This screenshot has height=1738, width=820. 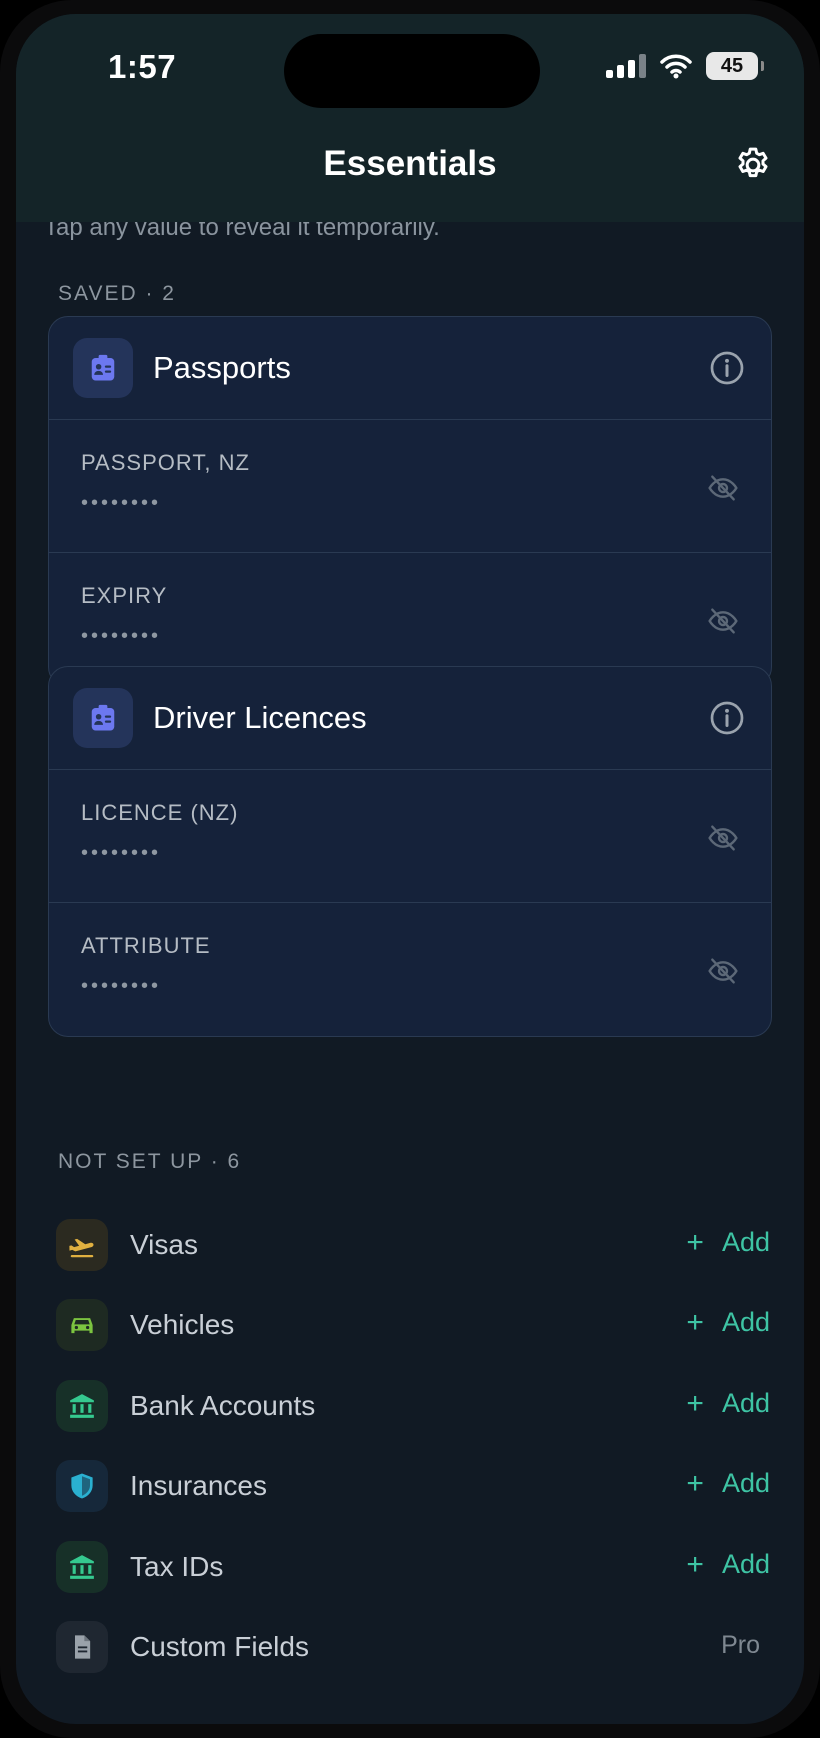 What do you see at coordinates (82, 1647) in the screenshot?
I see `document-icon` at bounding box center [82, 1647].